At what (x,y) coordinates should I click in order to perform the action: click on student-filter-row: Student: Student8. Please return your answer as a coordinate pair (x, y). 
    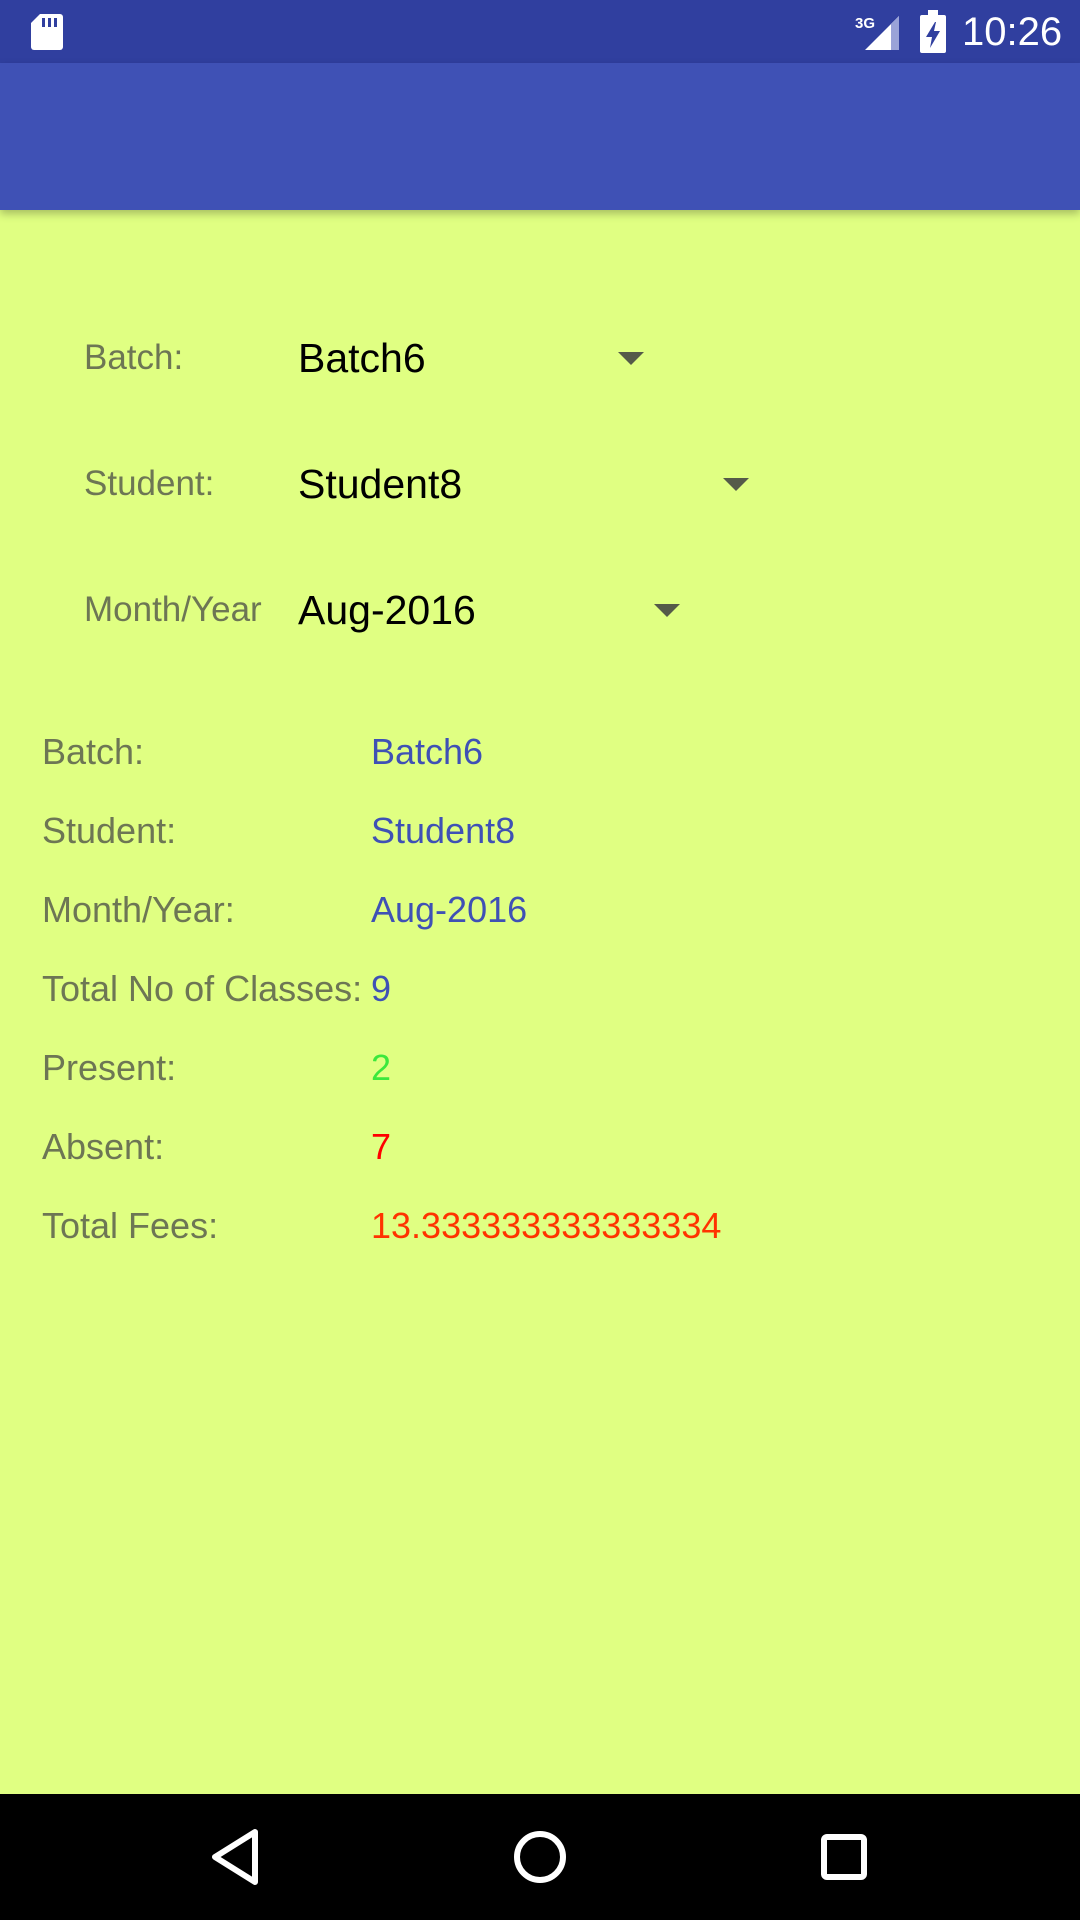
    Looking at the image, I should click on (540, 484).